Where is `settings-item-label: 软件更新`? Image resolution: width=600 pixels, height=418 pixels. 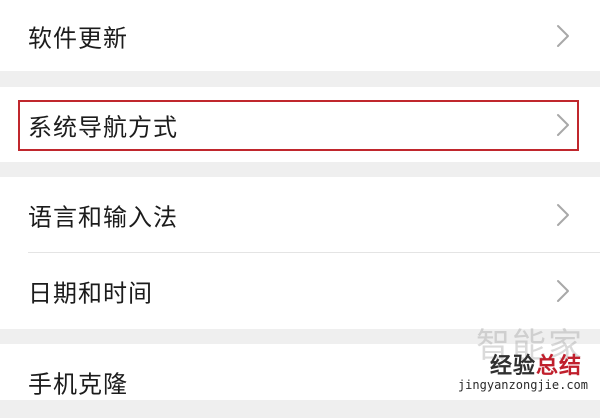 settings-item-label: 软件更新 is located at coordinates (78, 38).